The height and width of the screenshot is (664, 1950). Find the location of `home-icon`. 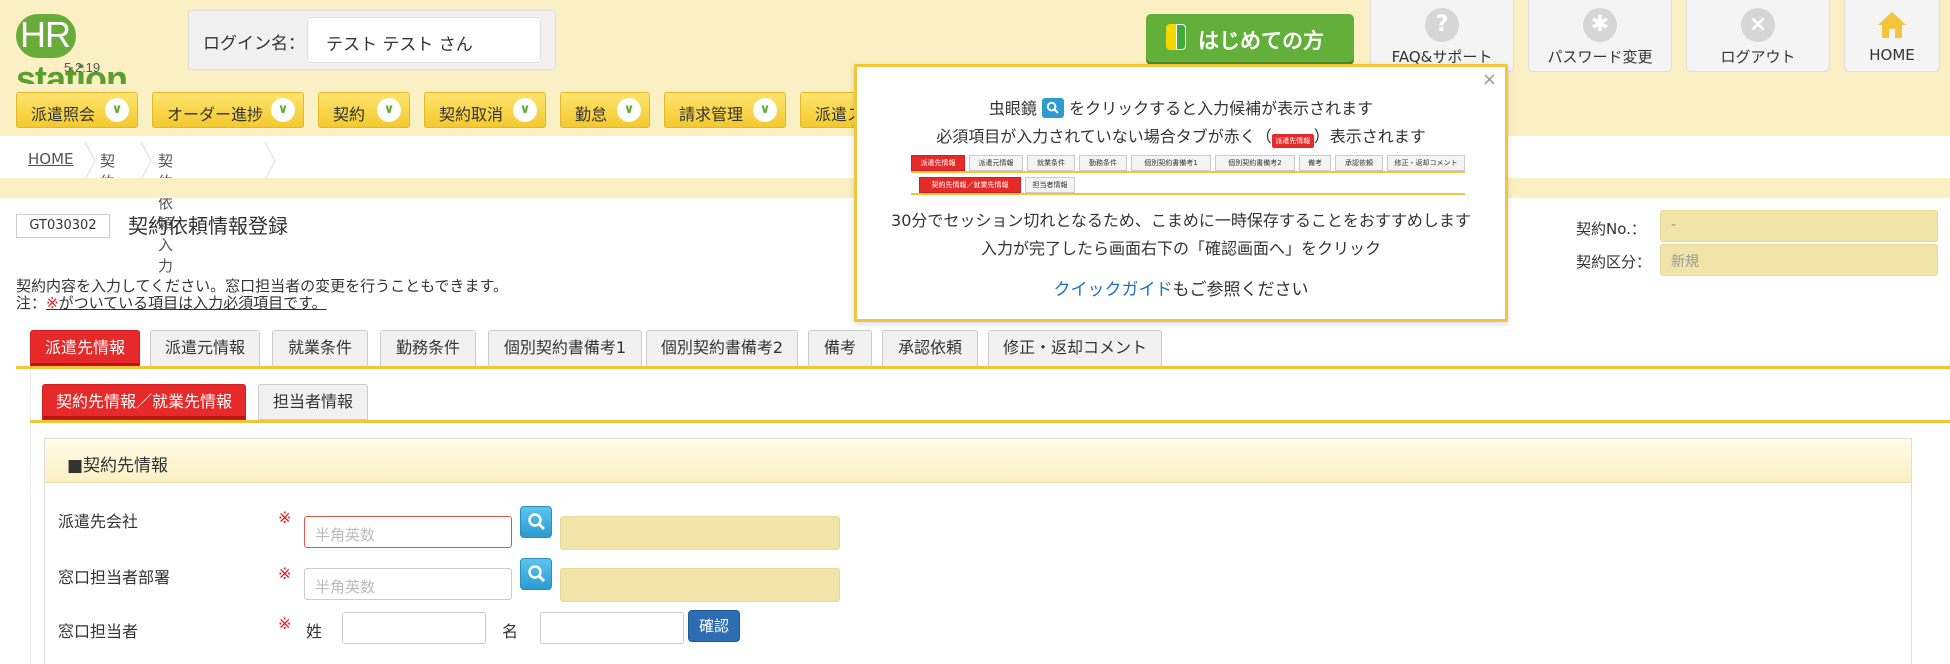

home-icon is located at coordinates (1892, 25).